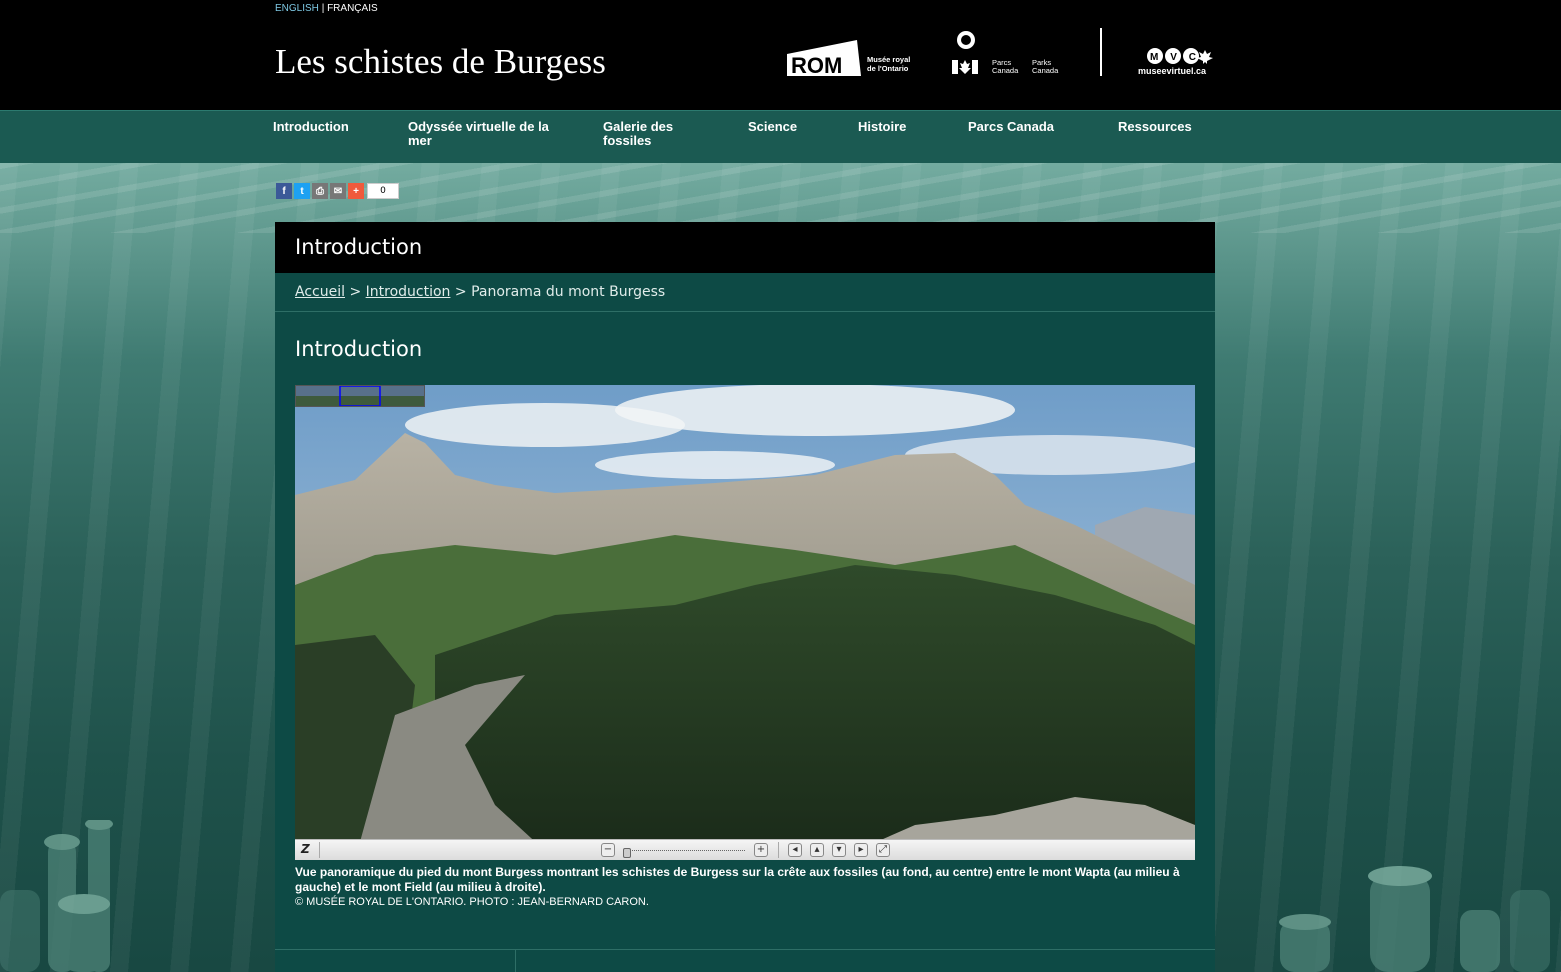  I want to click on rom-logo-line1: Musée royal, so click(888, 59).